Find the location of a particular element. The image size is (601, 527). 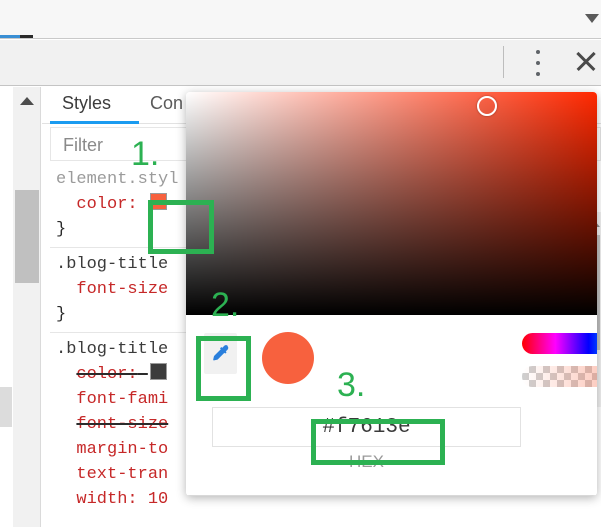

tree-scrollbar is located at coordinates (27, 307).